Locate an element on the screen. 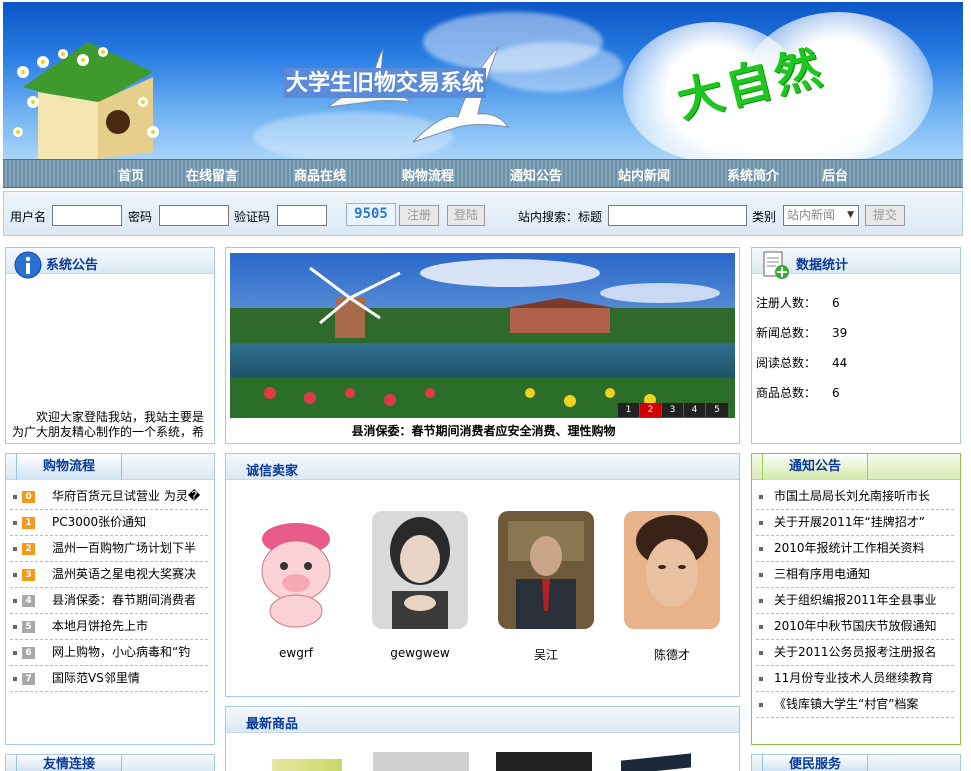 This screenshot has height=771, width=971. panel-tab: 通知公告 is located at coordinates (815, 467).